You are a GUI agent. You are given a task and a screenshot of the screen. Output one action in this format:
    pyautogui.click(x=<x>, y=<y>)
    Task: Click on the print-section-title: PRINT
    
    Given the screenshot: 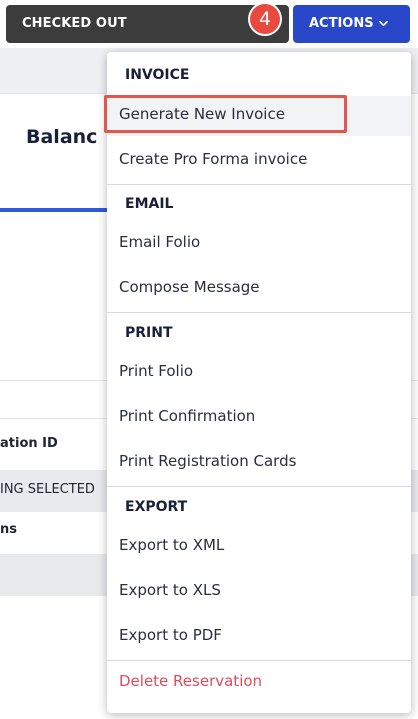 What is the action you would take?
    pyautogui.click(x=149, y=333)
    